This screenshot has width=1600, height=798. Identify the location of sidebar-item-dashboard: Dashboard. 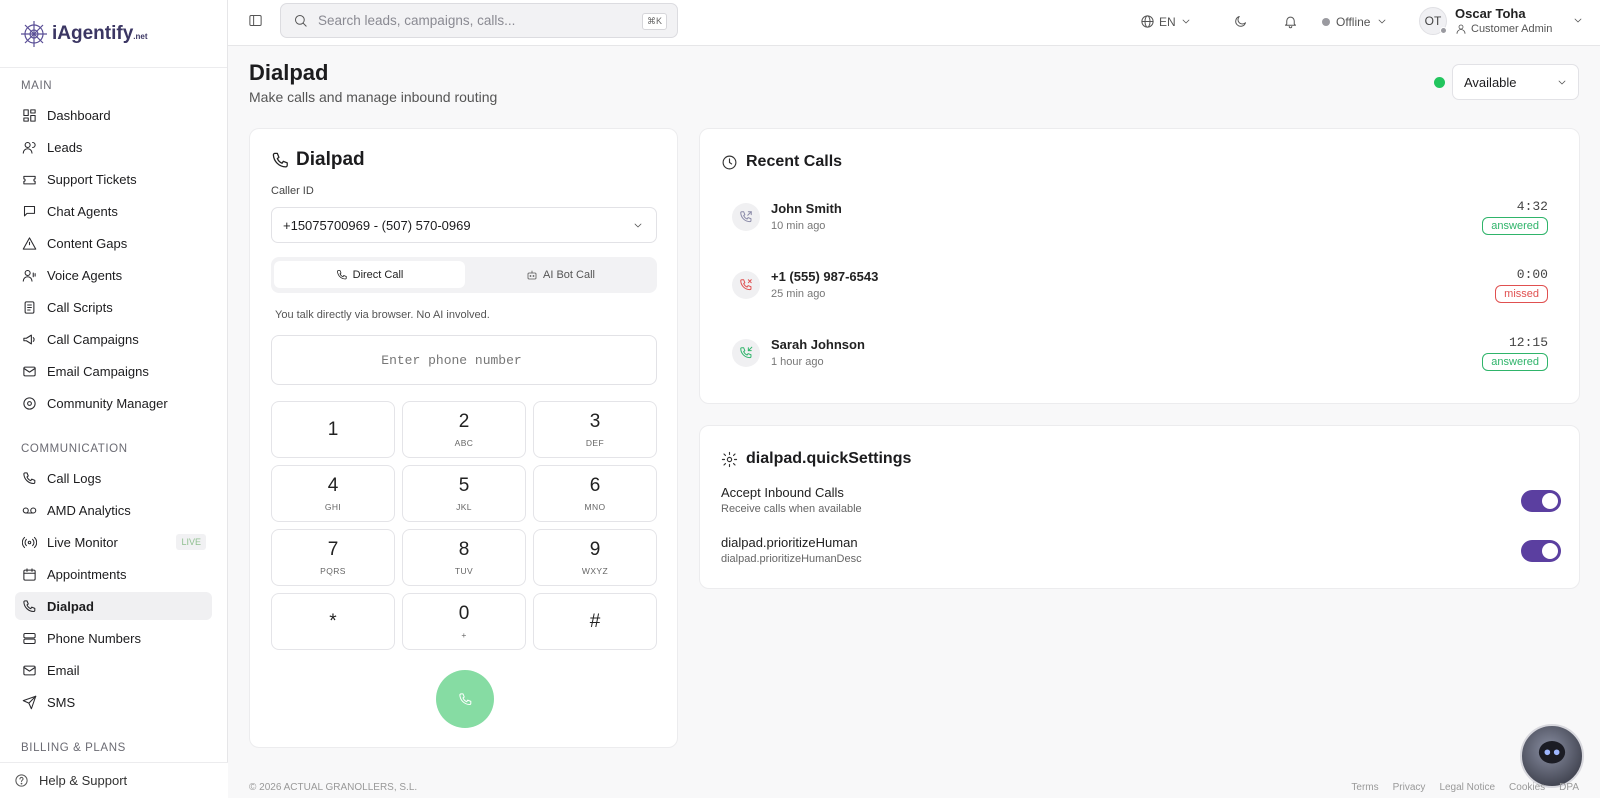
(113, 115).